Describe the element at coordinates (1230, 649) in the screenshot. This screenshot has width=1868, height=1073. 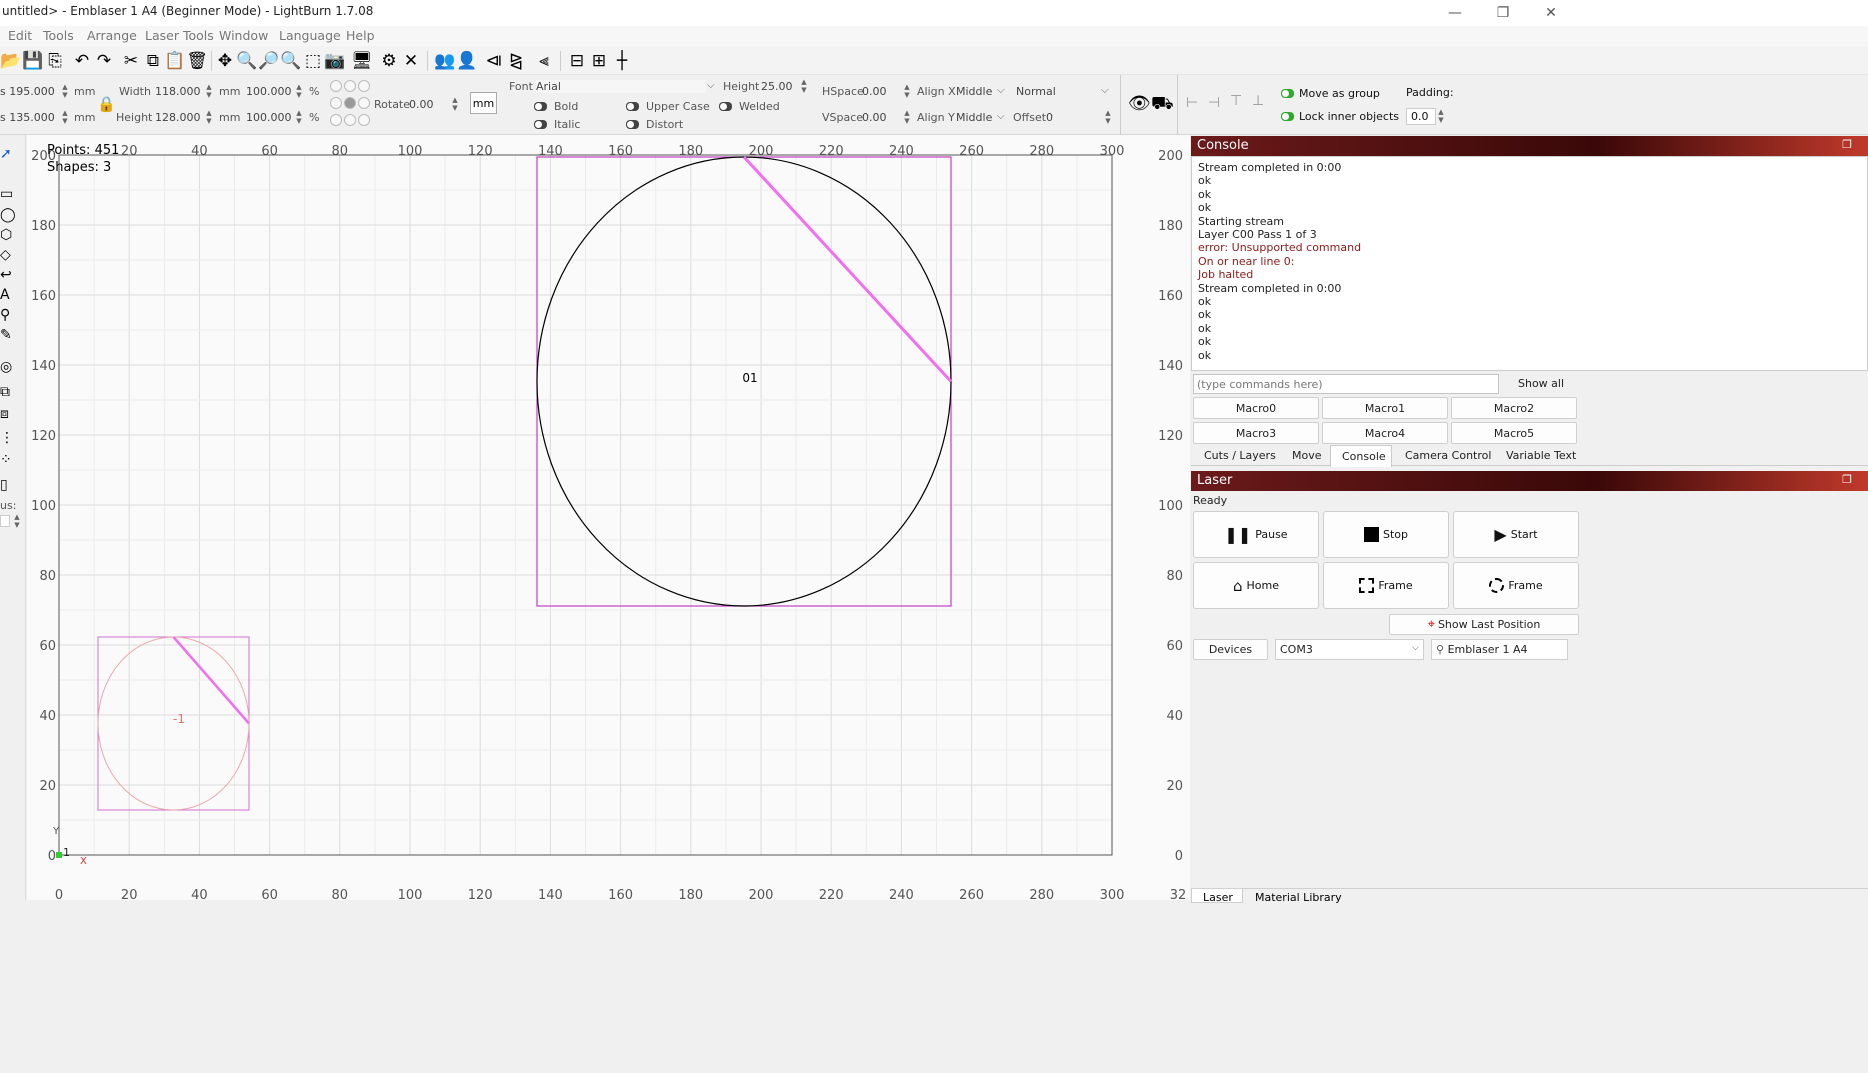
I see `devices-button: Devices` at that location.